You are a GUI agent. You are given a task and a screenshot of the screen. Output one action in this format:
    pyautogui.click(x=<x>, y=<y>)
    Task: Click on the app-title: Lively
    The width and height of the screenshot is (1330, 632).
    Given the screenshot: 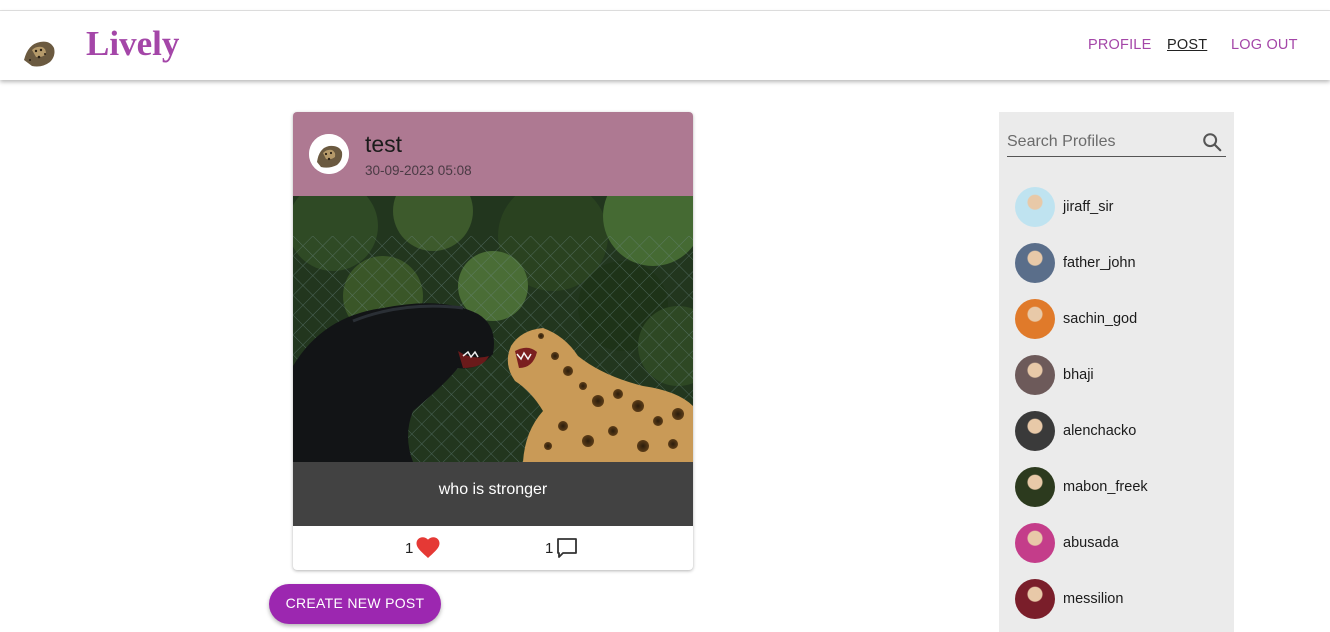 What is the action you would take?
    pyautogui.click(x=133, y=43)
    